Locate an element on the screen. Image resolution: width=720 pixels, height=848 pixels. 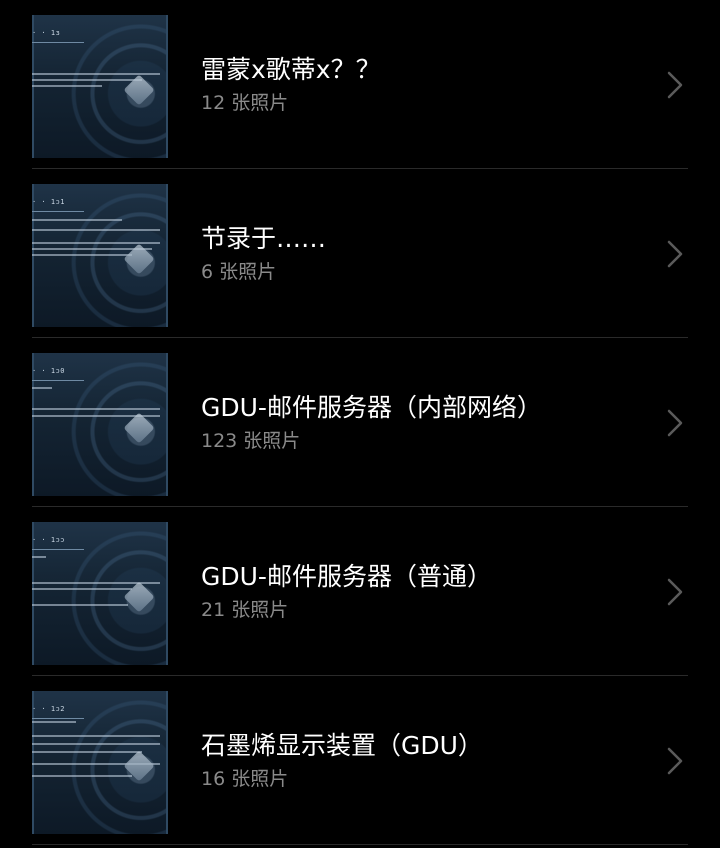
album-thumbnail: · · 1ɔ1 is located at coordinates (100, 255).